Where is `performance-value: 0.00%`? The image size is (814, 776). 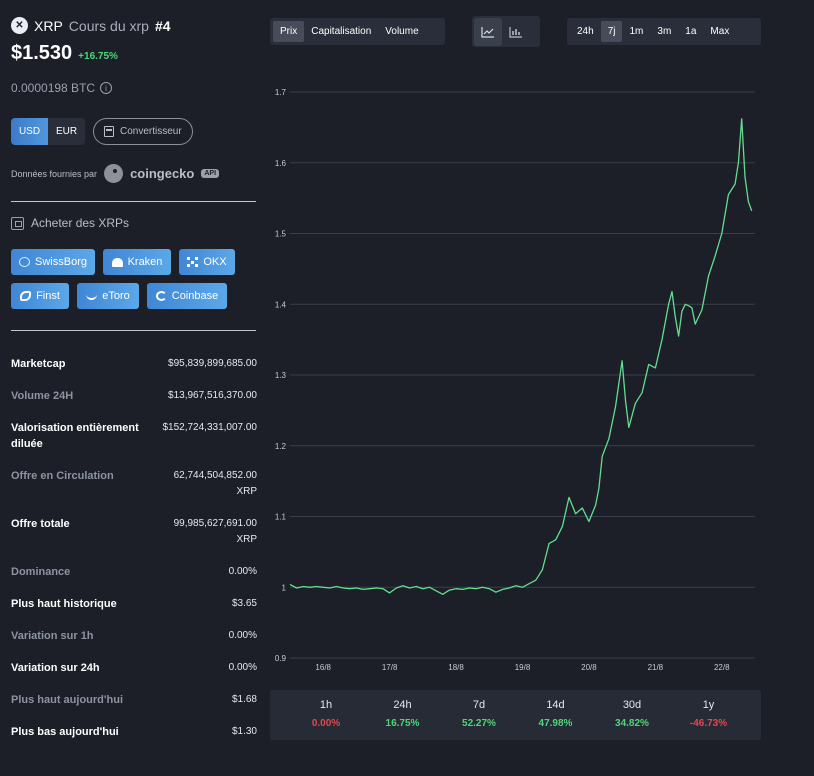
performance-value: 0.00% is located at coordinates (326, 723).